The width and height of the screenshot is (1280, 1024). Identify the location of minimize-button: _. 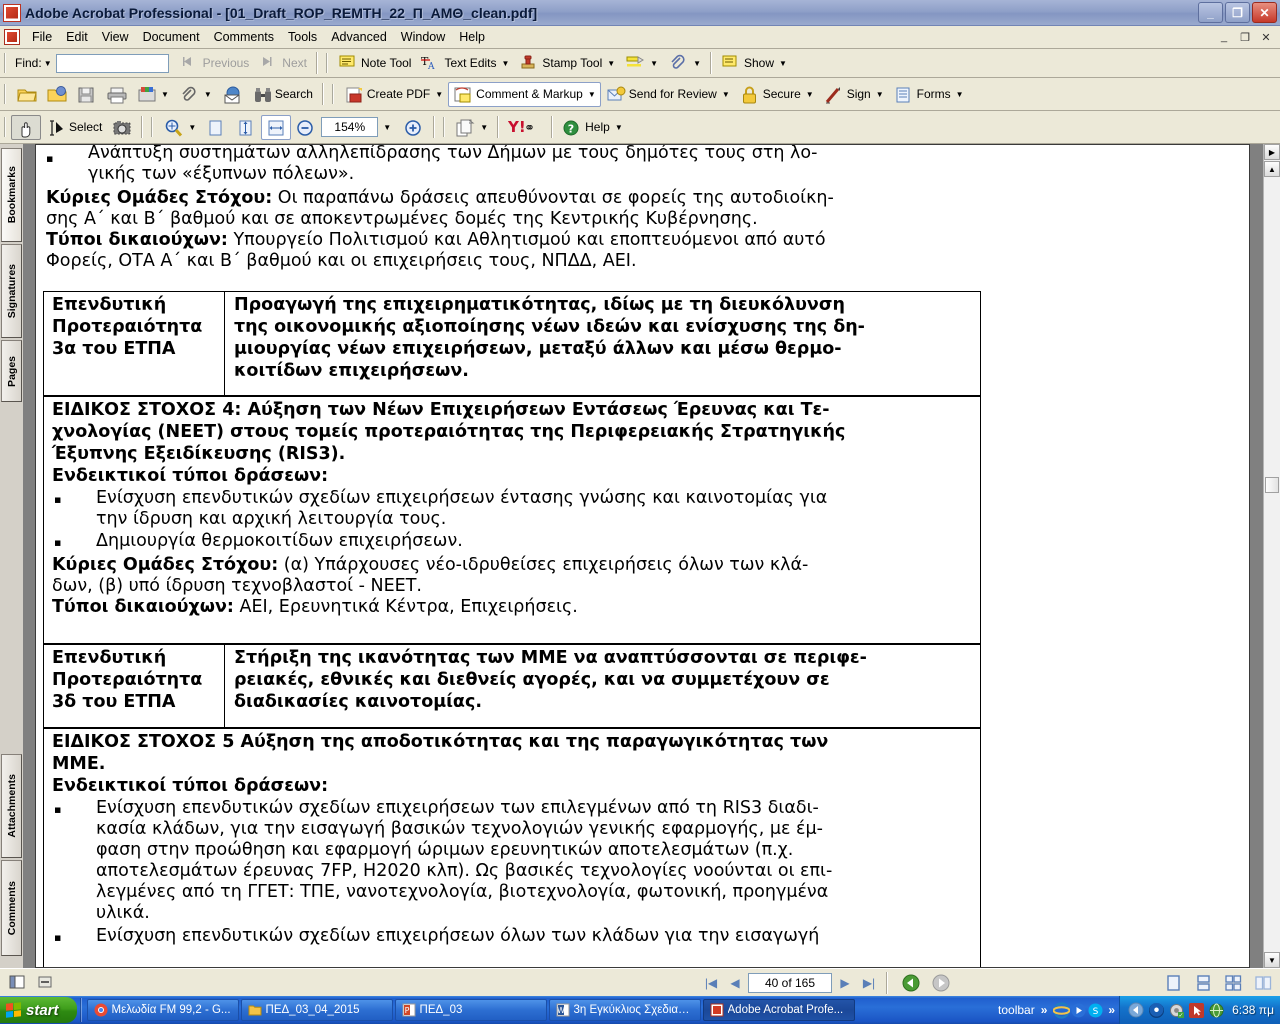
(1210, 12).